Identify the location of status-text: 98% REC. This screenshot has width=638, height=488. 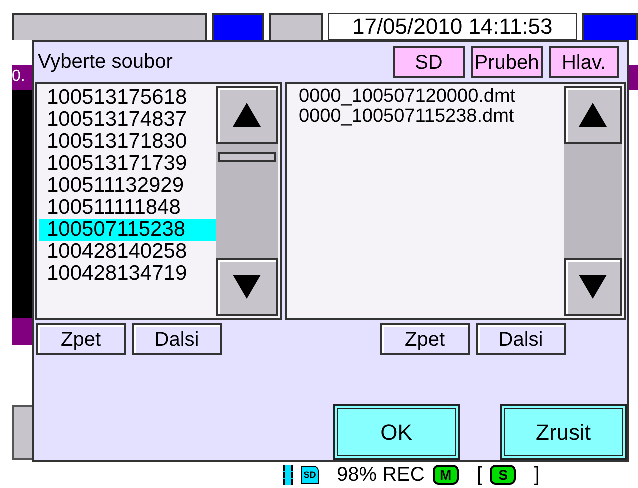
(381, 475).